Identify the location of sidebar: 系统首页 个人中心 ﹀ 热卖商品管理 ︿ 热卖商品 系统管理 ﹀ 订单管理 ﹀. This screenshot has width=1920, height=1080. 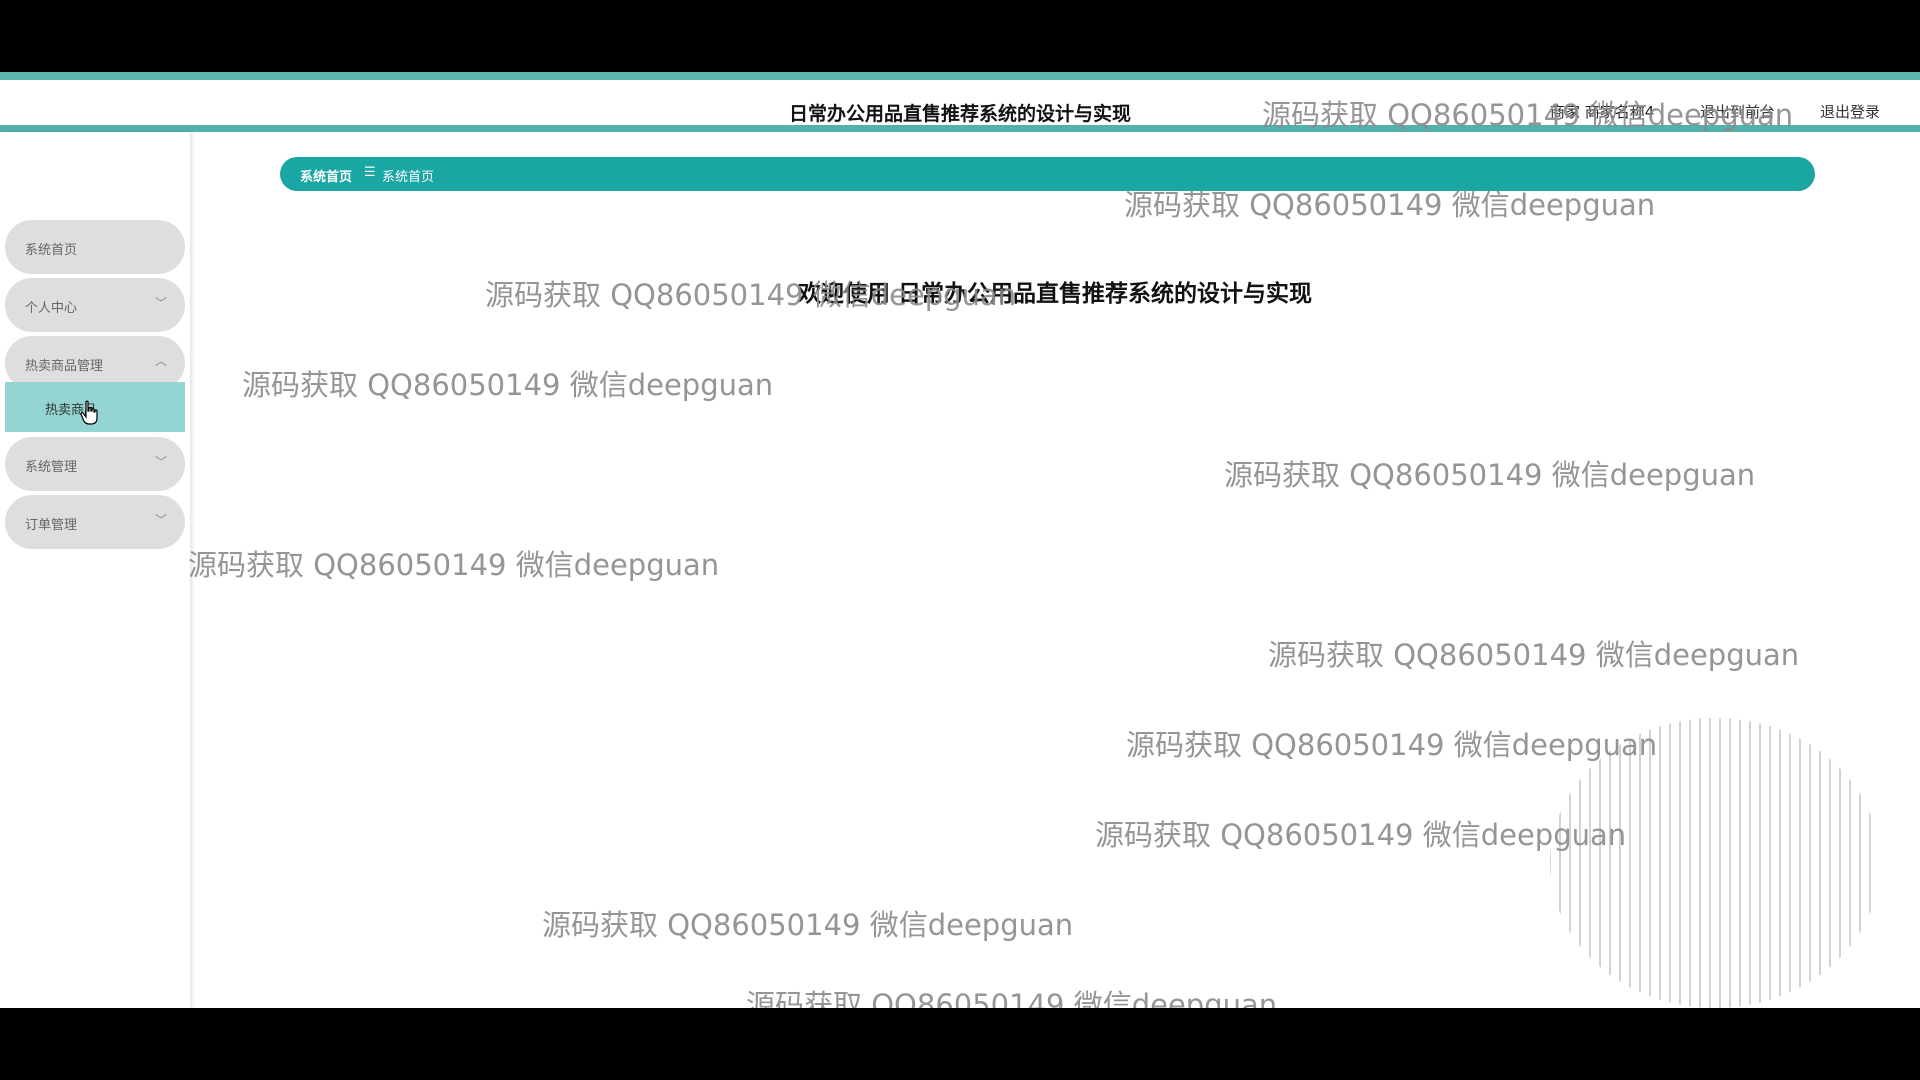
(95, 570).